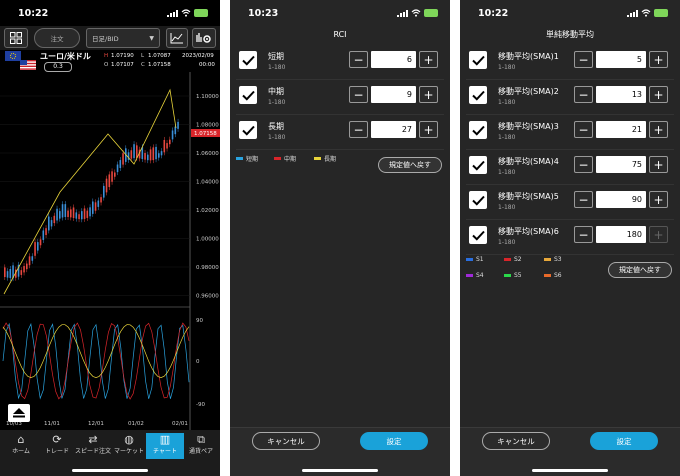 The height and width of the screenshot is (476, 680). Describe the element at coordinates (207, 65) in the screenshot. I see `bar-clock: 00:00` at that location.